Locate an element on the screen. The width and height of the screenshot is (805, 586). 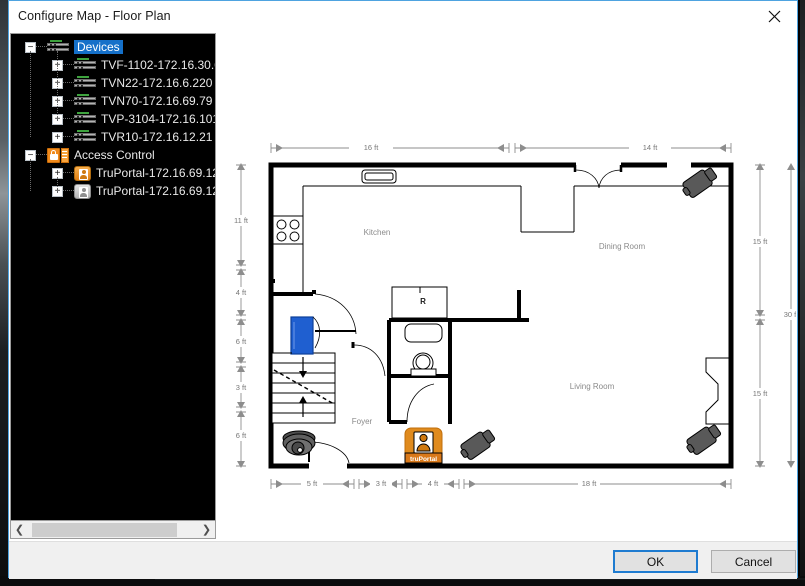
dim-top-1: 16 ft is located at coordinates (372, 147).